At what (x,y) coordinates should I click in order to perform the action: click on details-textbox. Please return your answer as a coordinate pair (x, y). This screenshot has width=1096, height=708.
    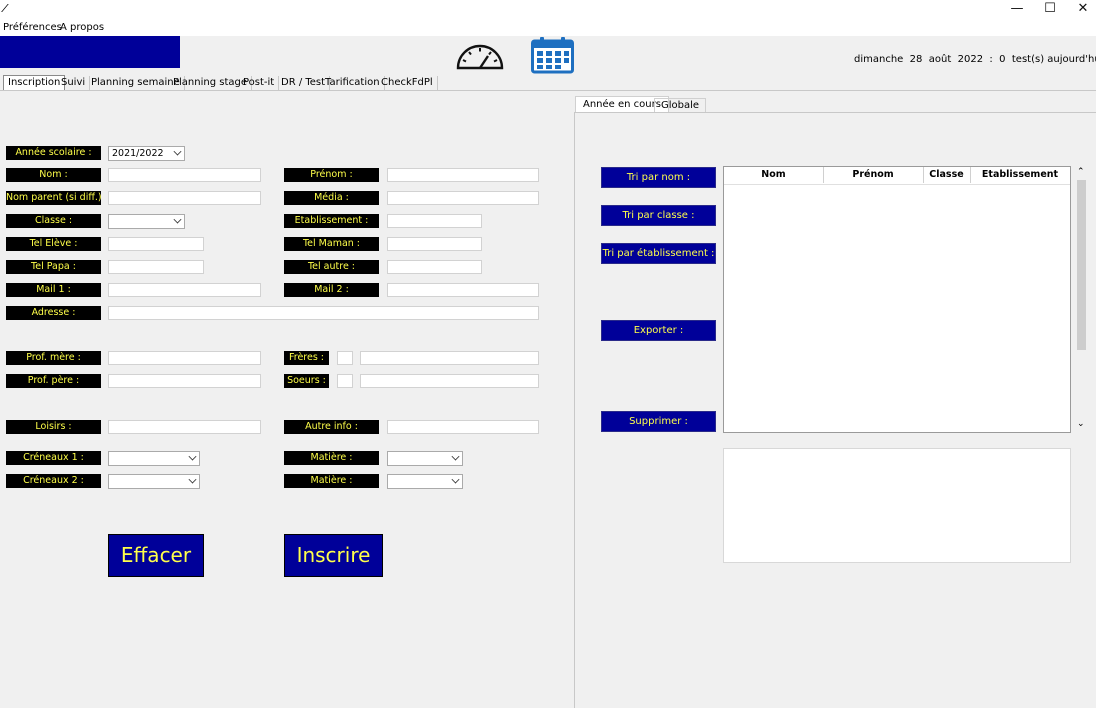
    Looking at the image, I should click on (897, 505).